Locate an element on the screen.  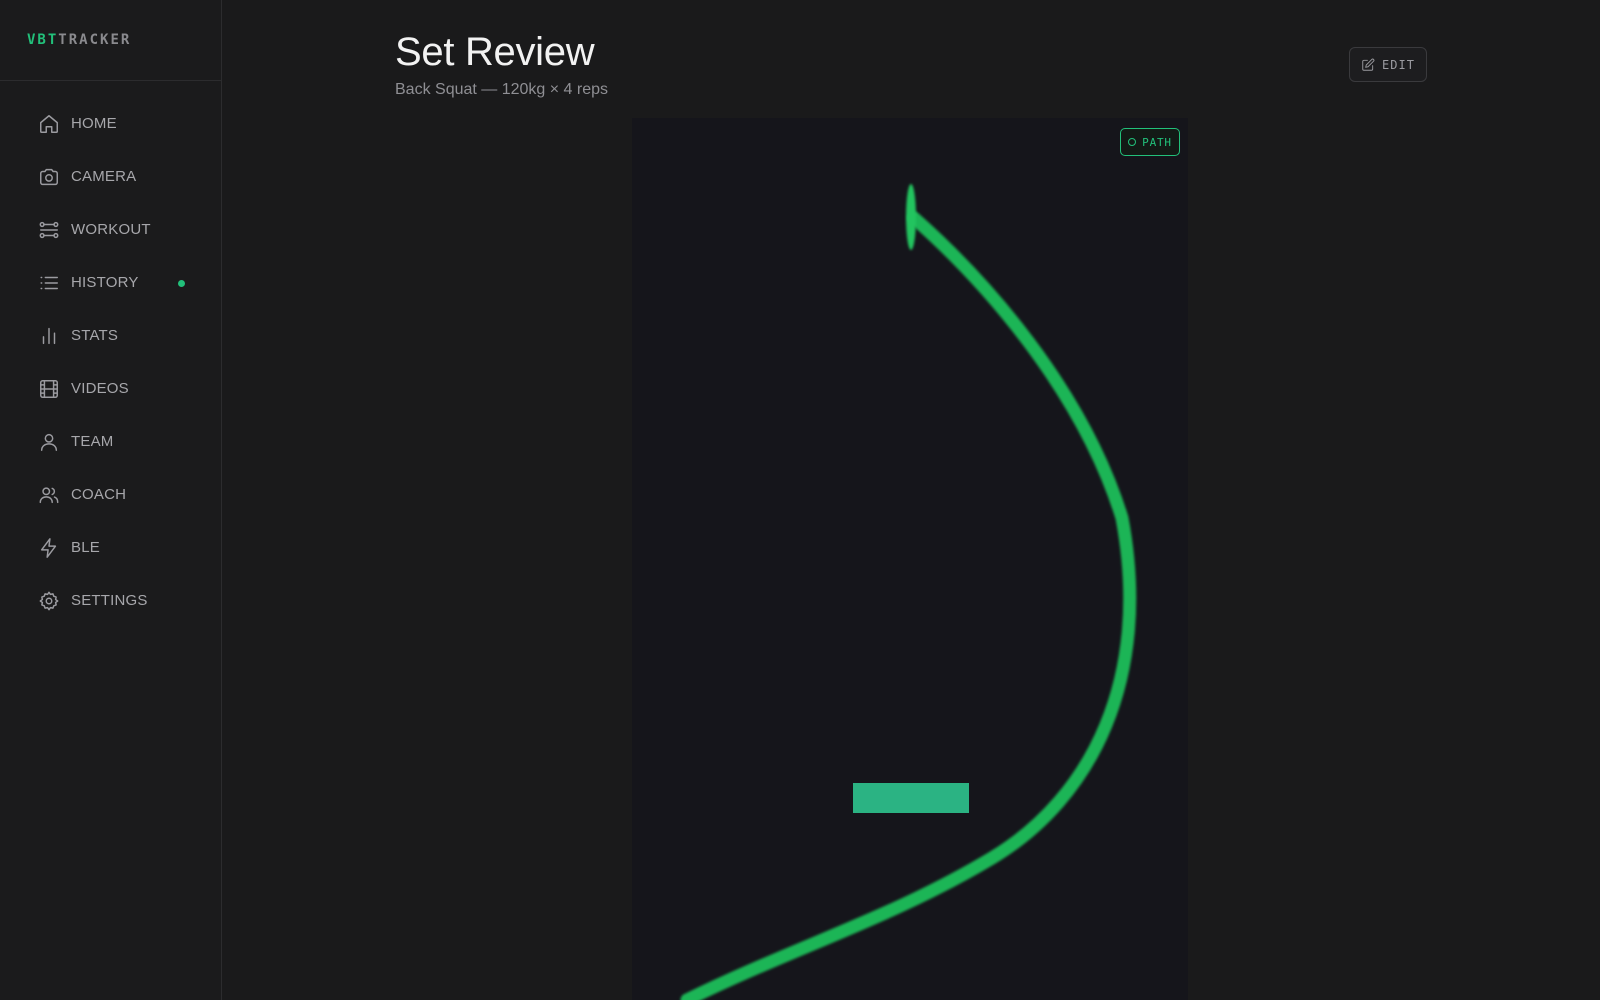
sidebar-item-label: BLE is located at coordinates (85, 547).